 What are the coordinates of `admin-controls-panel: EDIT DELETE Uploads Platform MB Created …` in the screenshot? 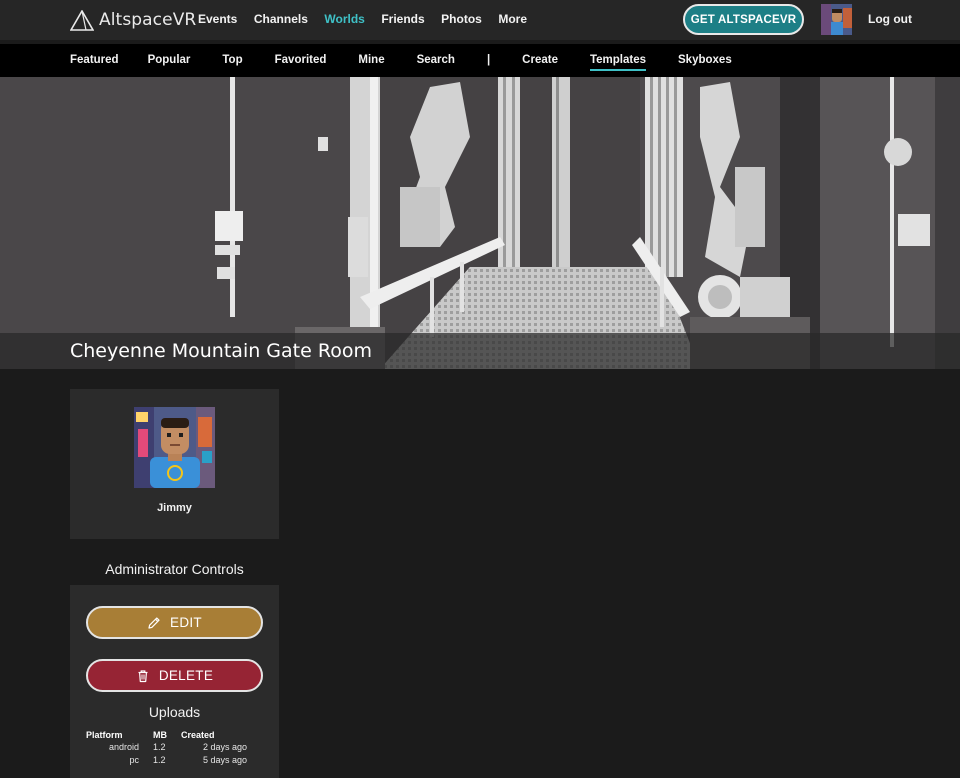 It's located at (174, 681).